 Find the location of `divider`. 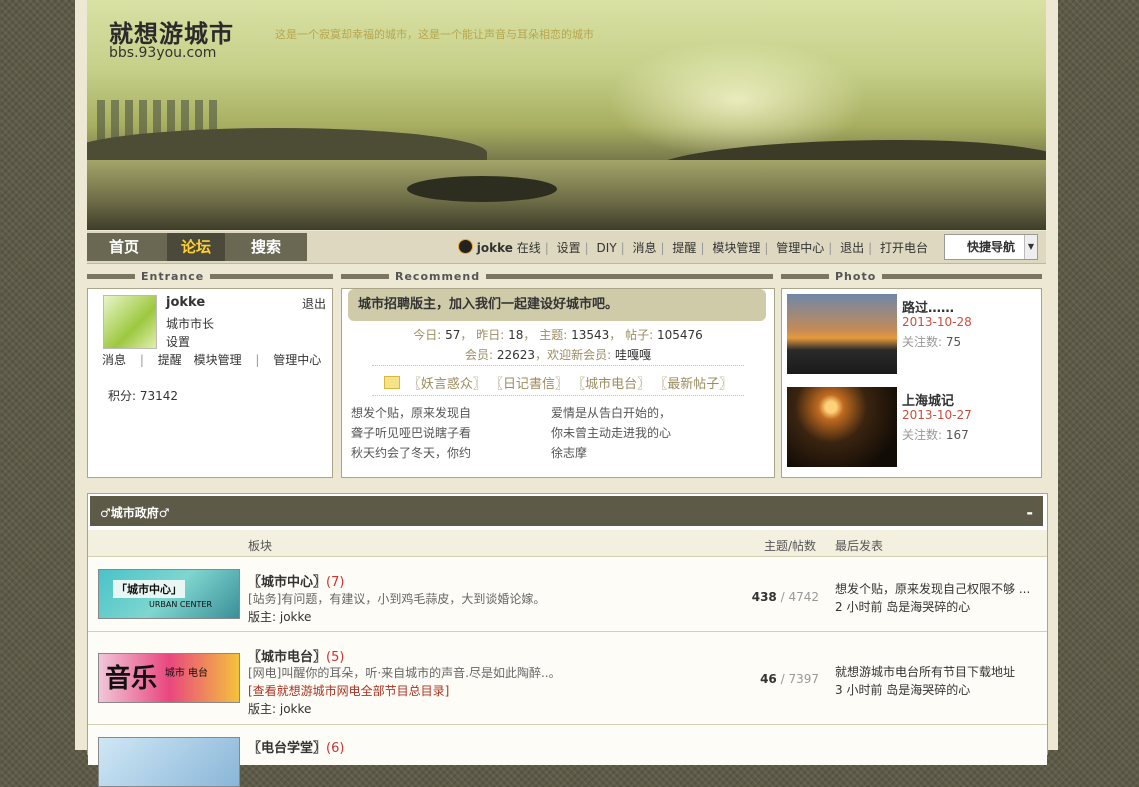

divider is located at coordinates (558, 365).